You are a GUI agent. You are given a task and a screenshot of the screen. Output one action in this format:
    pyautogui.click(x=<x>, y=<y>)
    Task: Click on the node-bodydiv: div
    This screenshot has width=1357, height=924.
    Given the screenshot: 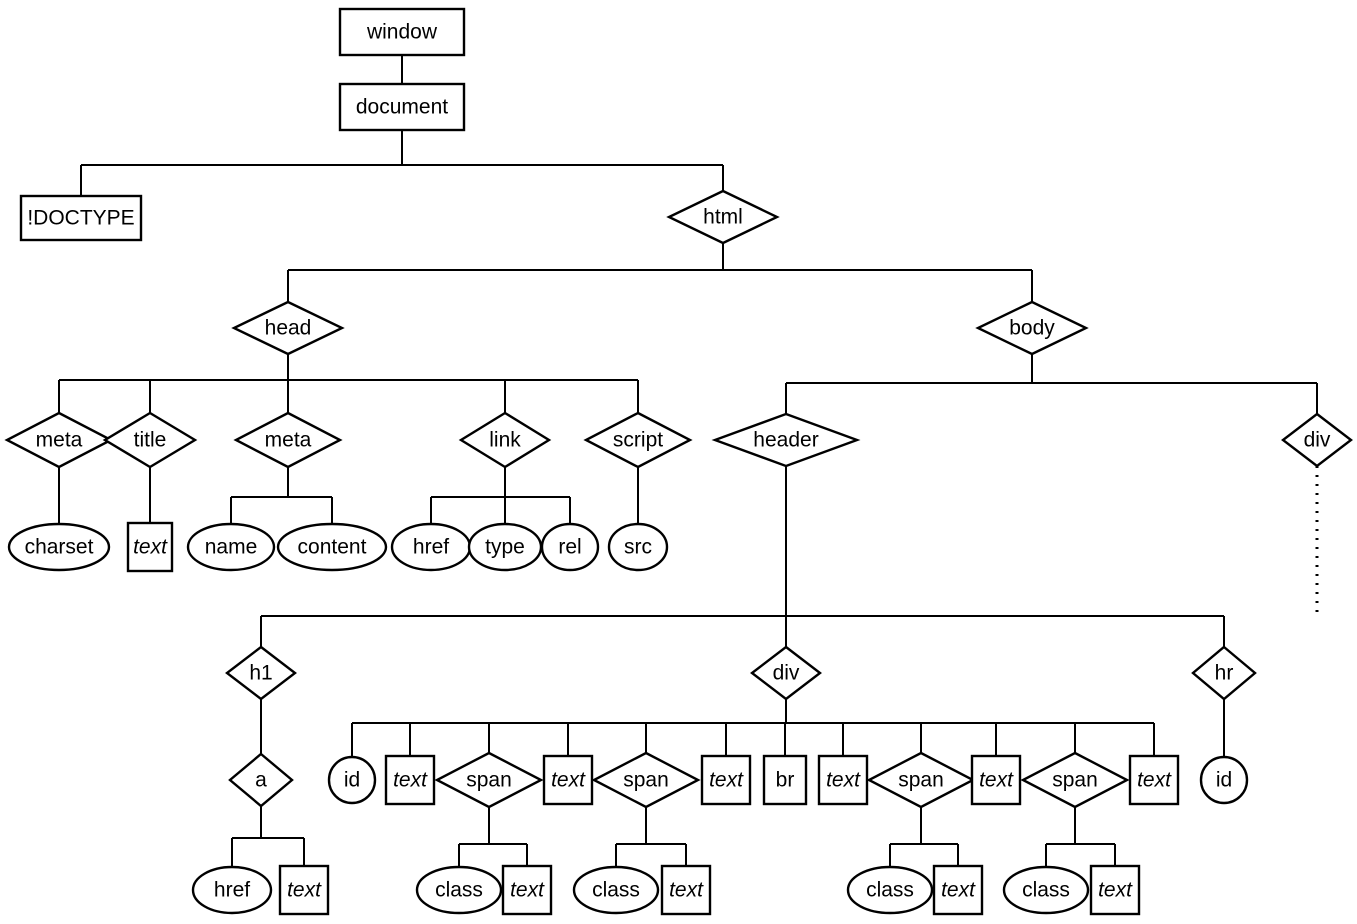 What is the action you would take?
    pyautogui.click(x=1317, y=440)
    